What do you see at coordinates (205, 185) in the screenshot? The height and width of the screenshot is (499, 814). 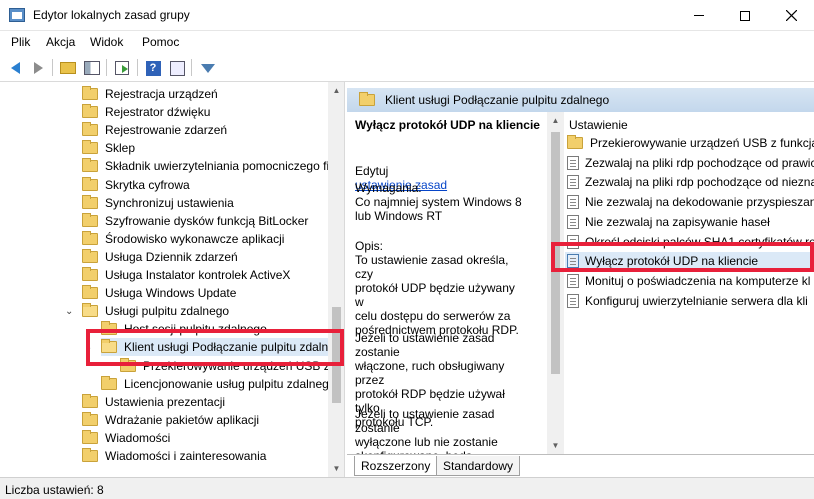 I see `tree-item: Skrytka cyfrowa` at bounding box center [205, 185].